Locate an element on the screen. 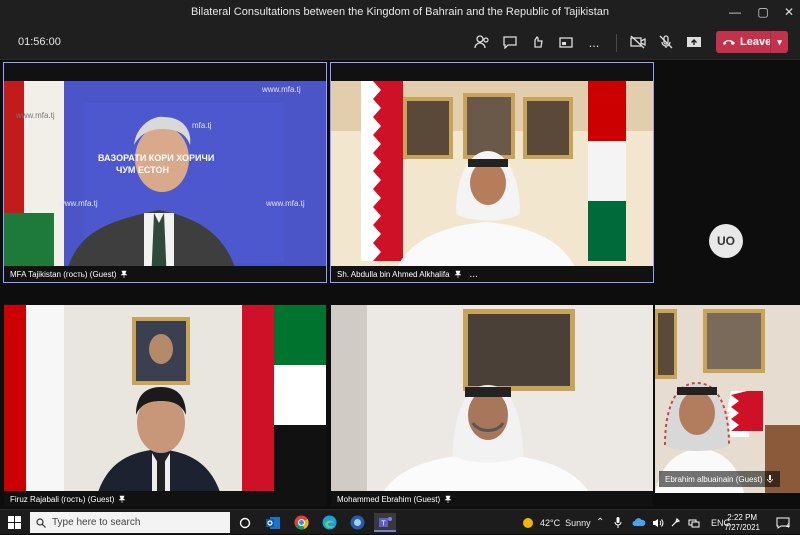 Image resolution: width=800 pixels, height=535 pixels. outlook-icon is located at coordinates (273, 522).